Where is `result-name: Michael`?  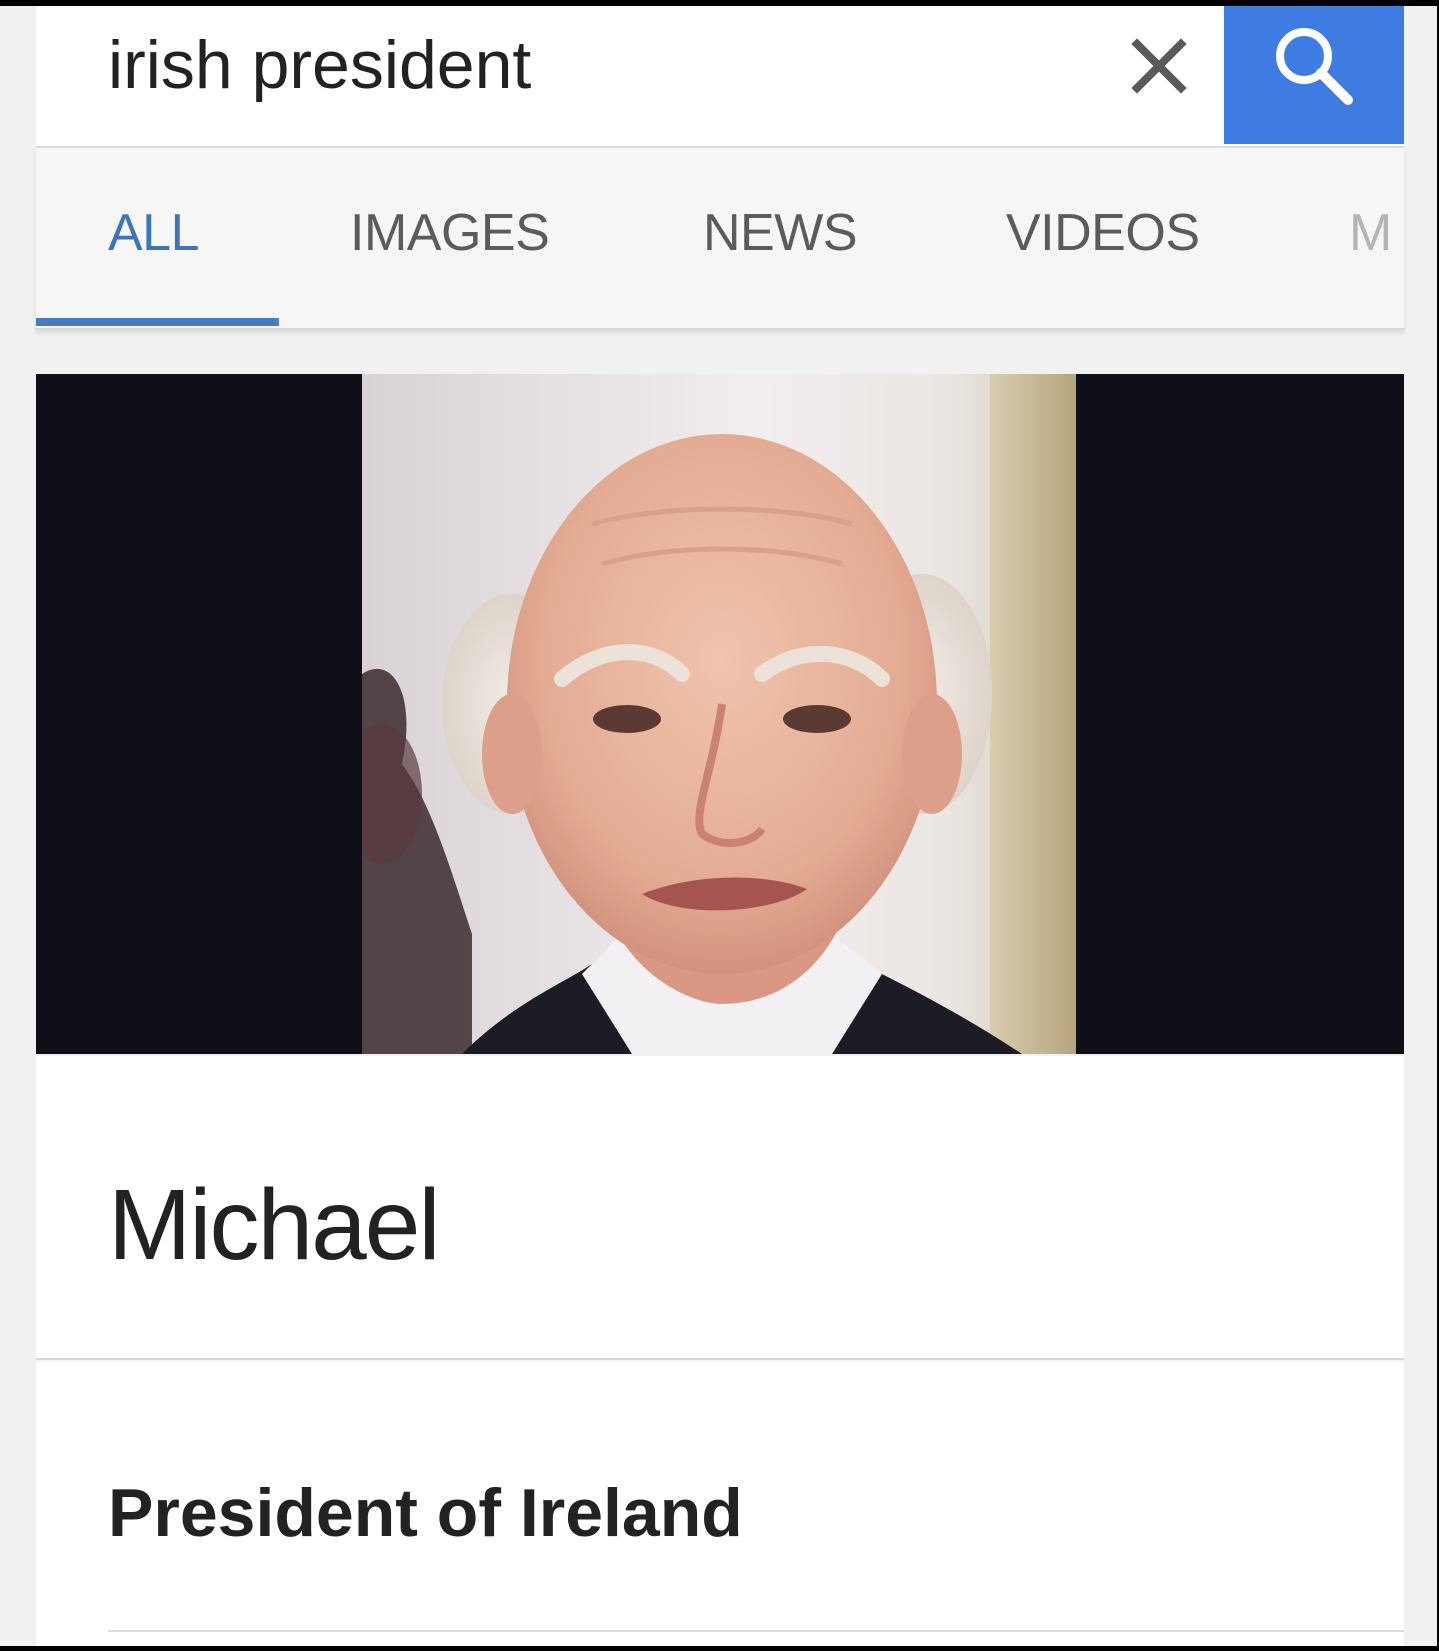 result-name: Michael is located at coordinates (274, 1225).